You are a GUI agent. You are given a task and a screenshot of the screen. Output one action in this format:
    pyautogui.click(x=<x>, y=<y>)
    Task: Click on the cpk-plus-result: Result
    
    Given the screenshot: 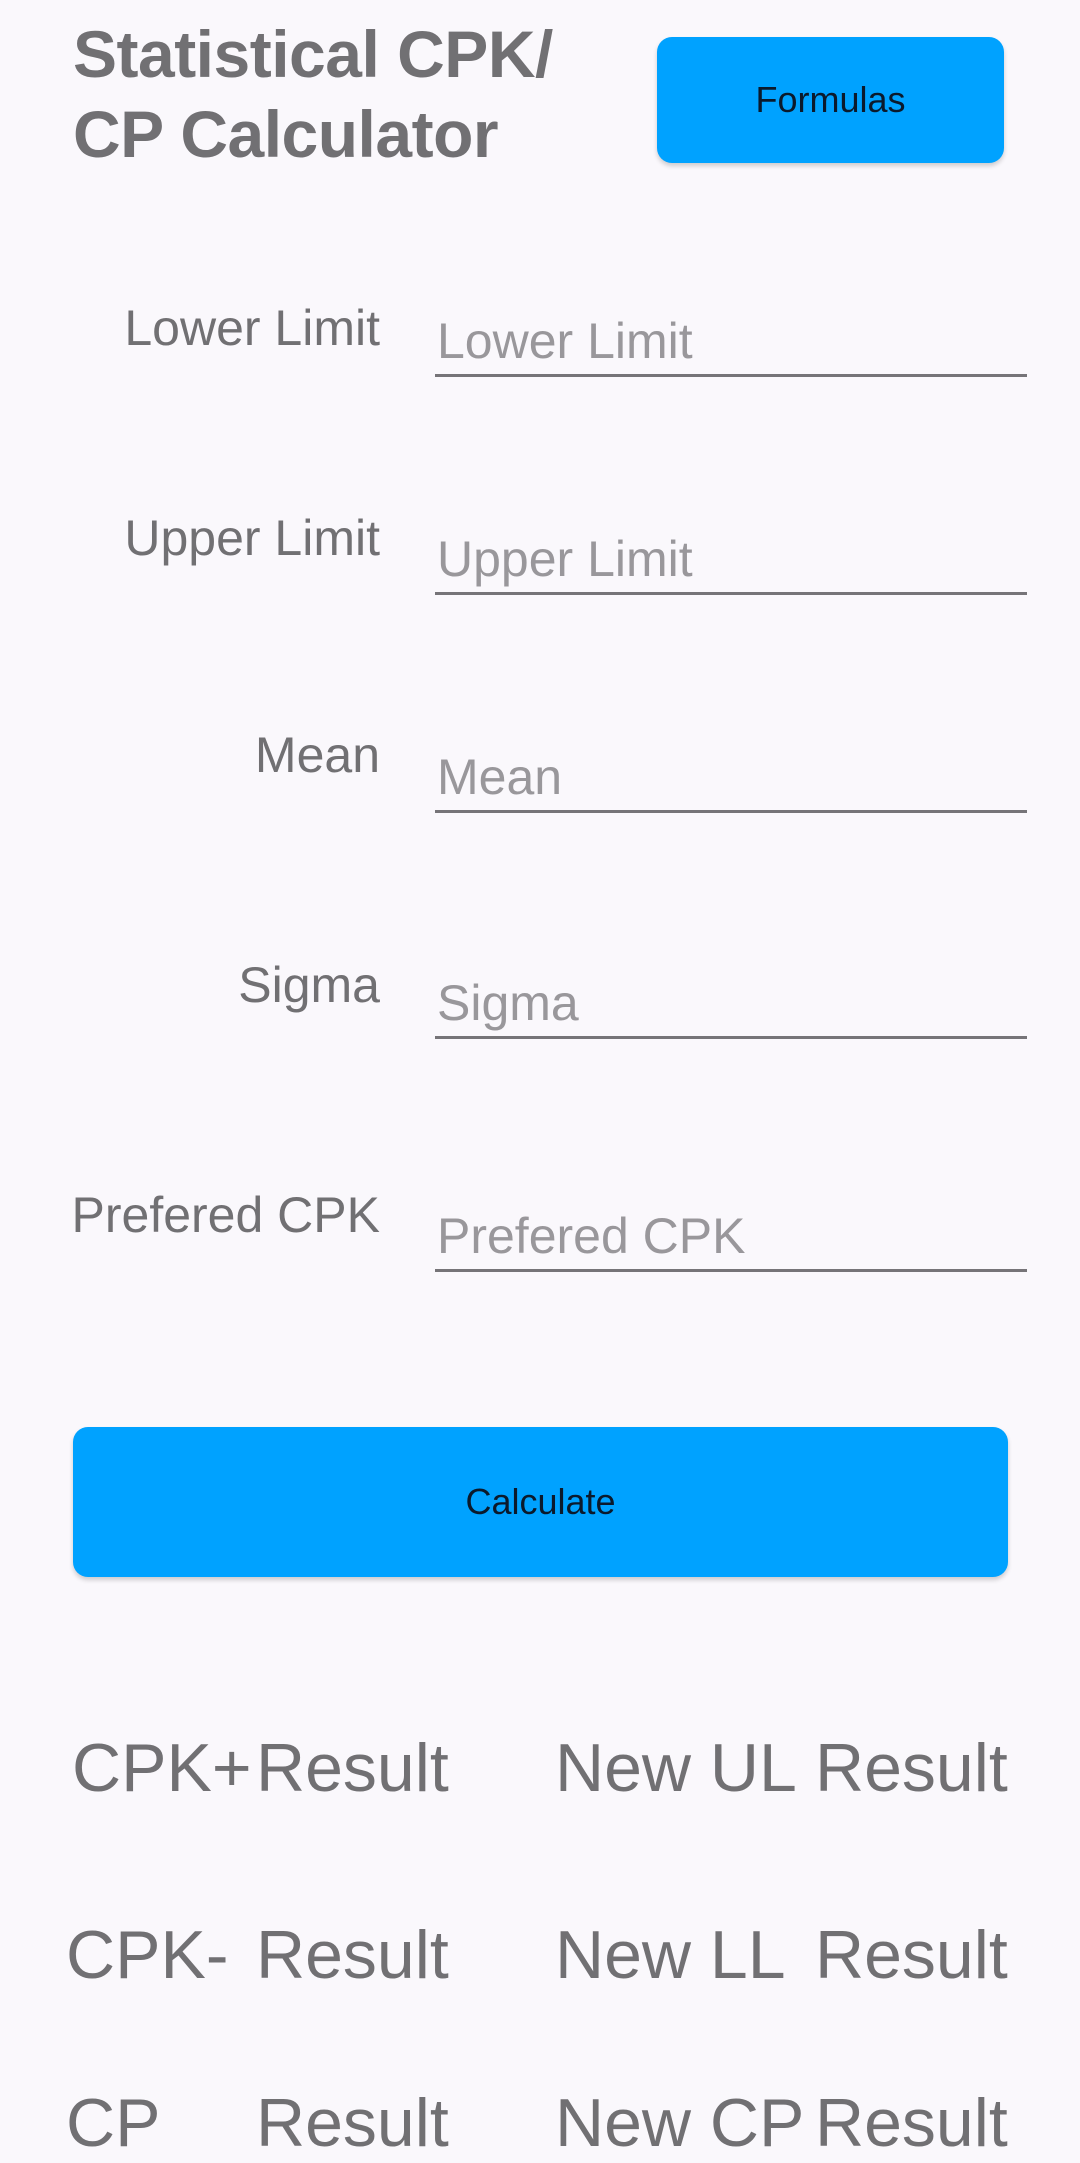 What is the action you would take?
    pyautogui.click(x=352, y=1768)
    